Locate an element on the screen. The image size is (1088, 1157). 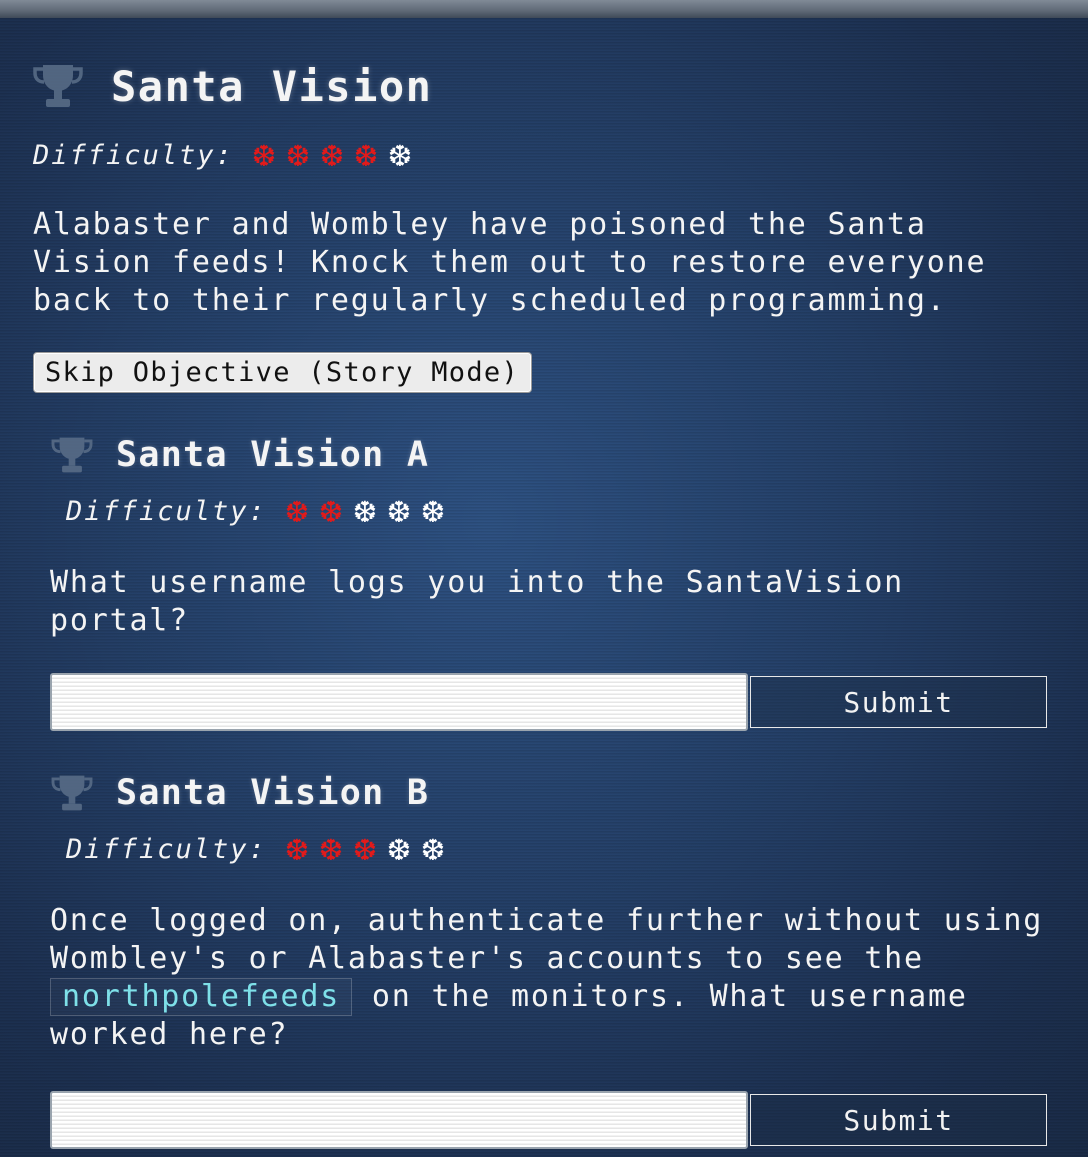
objective-header: Santa Vision is located at coordinates (543, 86).